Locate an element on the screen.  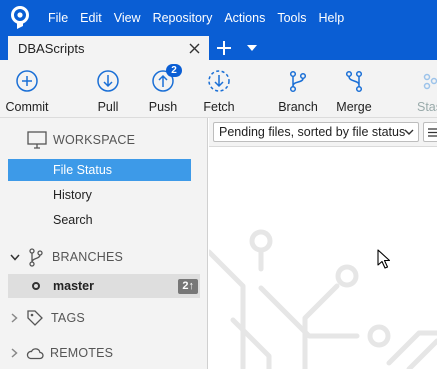
push-count-badge: 2 is located at coordinates (174, 70).